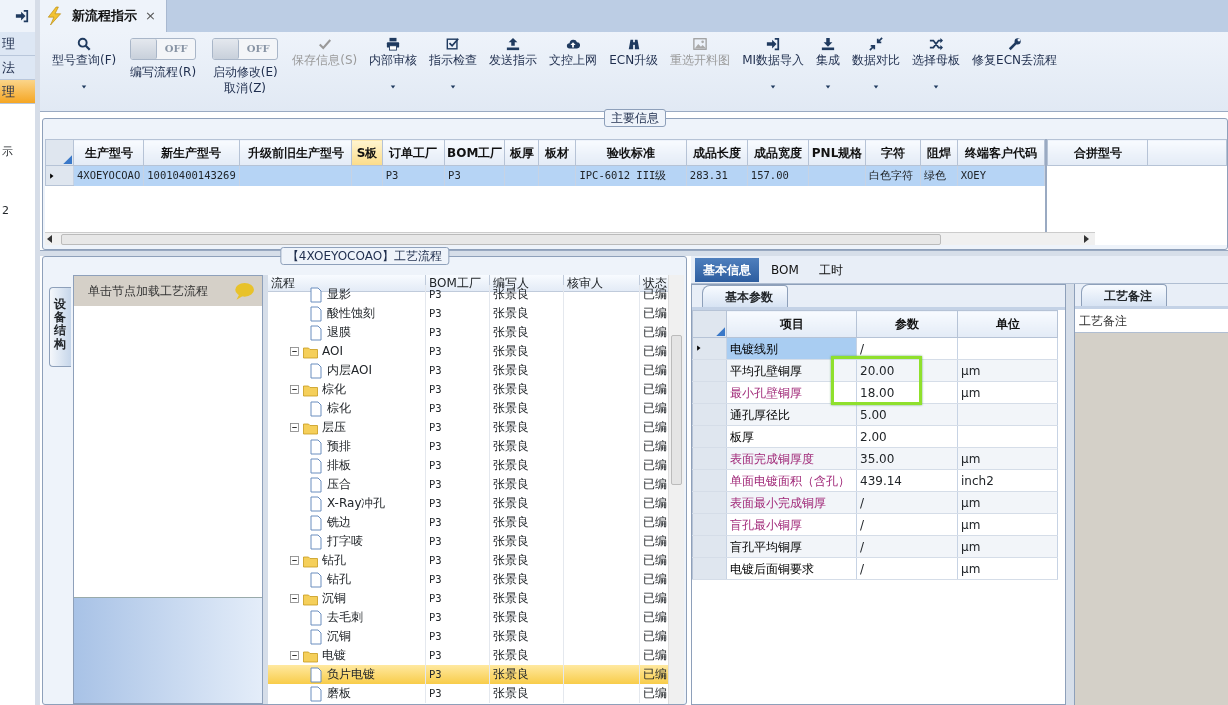 The image size is (1228, 705). I want to click on tab: 工时, so click(830, 269).